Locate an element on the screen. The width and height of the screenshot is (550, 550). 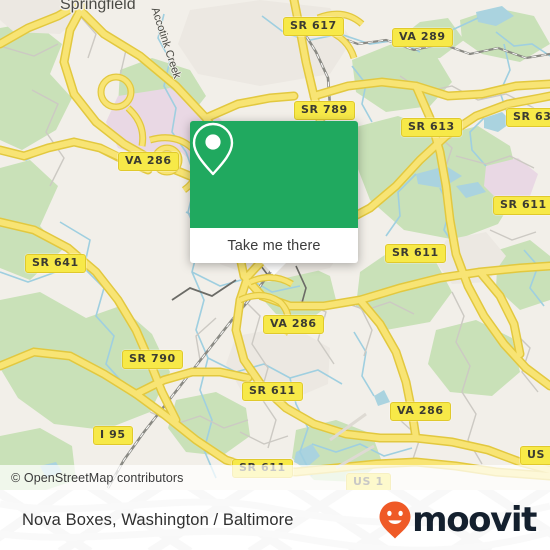
shield-sr-611-e: SR 611 is located at coordinates (521, 205).